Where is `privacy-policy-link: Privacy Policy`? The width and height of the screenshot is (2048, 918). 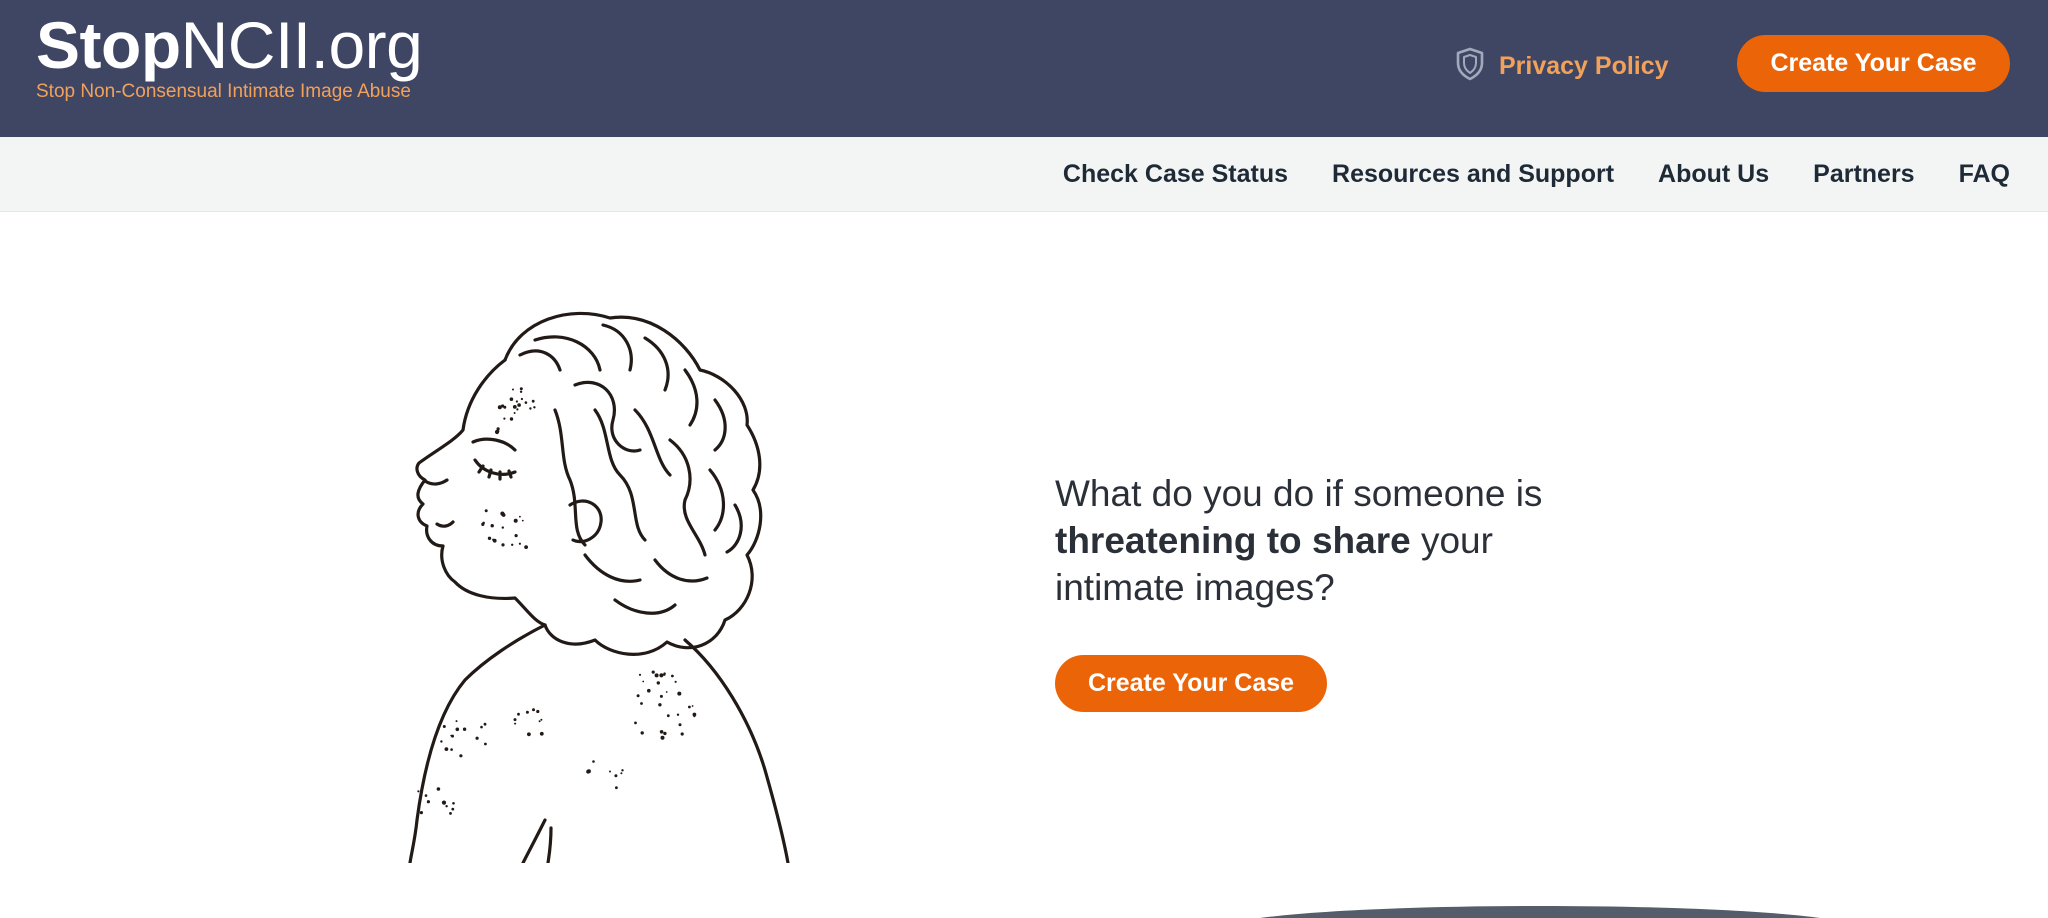
privacy-policy-link: Privacy Policy is located at coordinates (1562, 66).